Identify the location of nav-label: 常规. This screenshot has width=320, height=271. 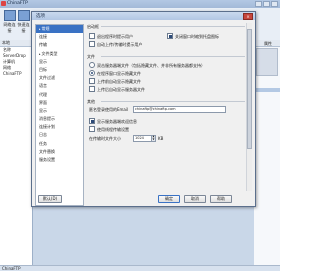
(45, 28).